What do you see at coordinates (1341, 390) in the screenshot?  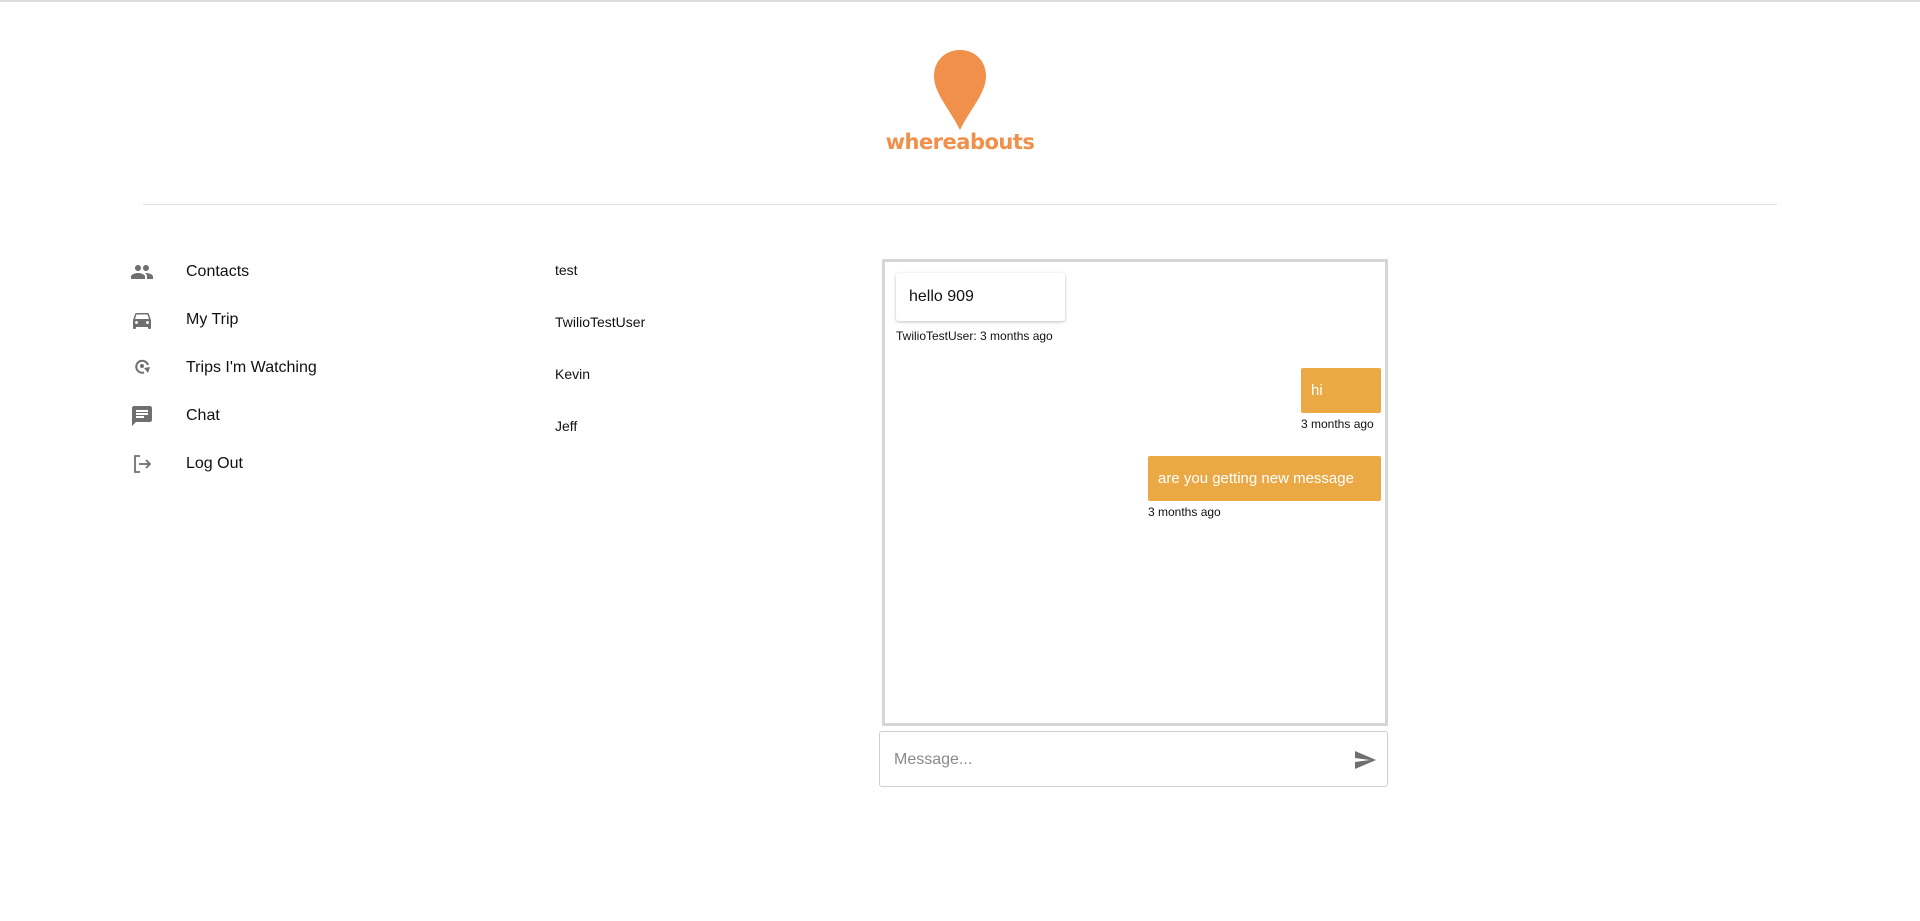 I see `outgoing-message-bubble: hi` at bounding box center [1341, 390].